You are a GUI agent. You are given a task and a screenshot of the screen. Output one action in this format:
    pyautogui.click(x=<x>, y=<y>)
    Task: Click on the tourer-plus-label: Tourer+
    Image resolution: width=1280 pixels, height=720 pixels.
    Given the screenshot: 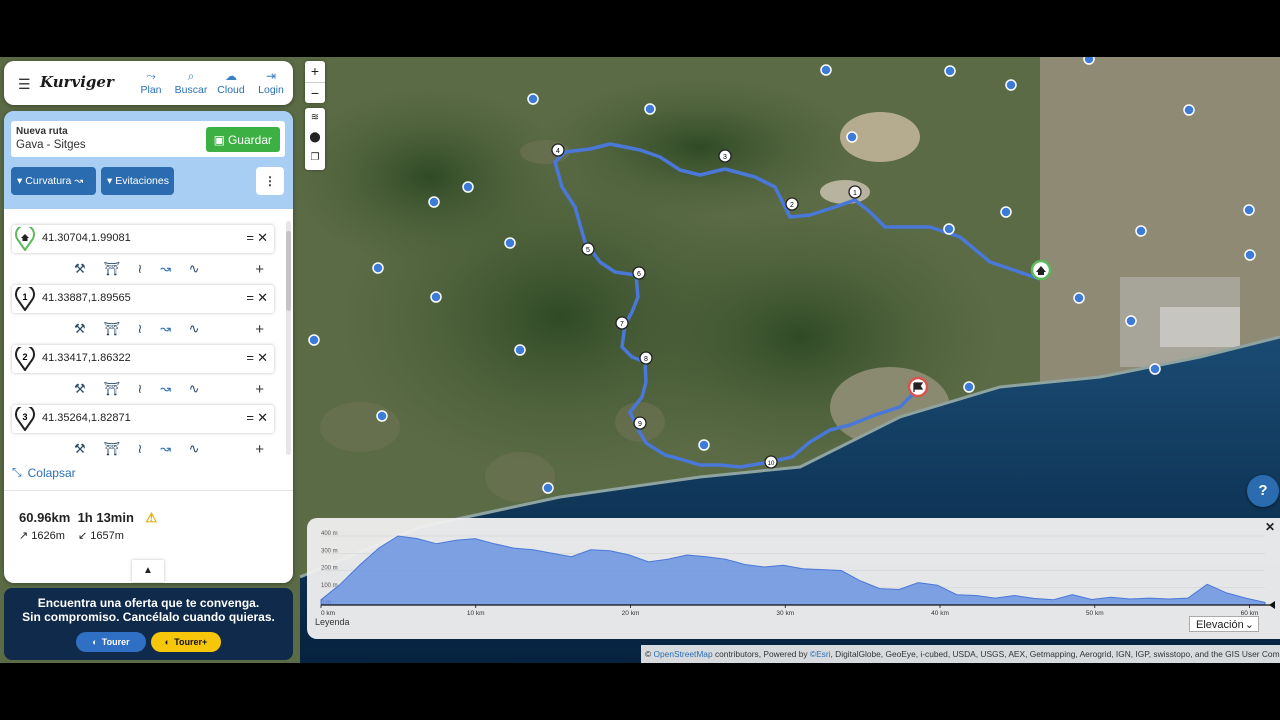 What is the action you would take?
    pyautogui.click(x=191, y=642)
    